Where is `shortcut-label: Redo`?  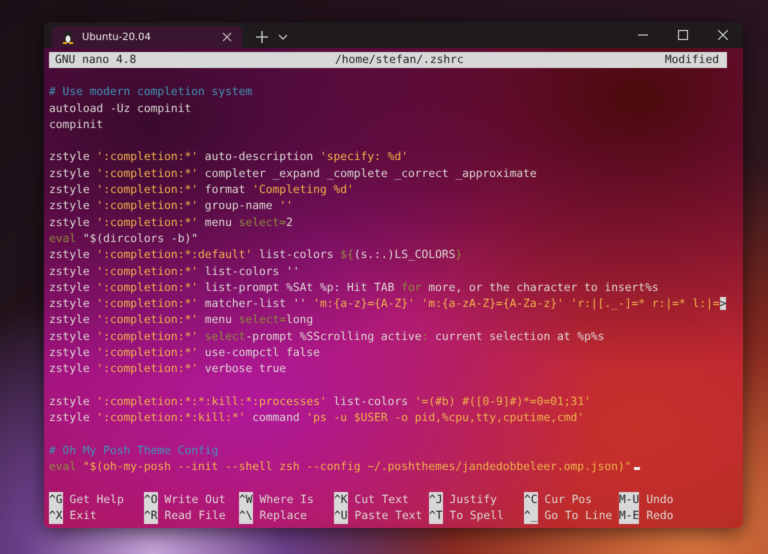
shortcut-label: Redo is located at coordinates (660, 516).